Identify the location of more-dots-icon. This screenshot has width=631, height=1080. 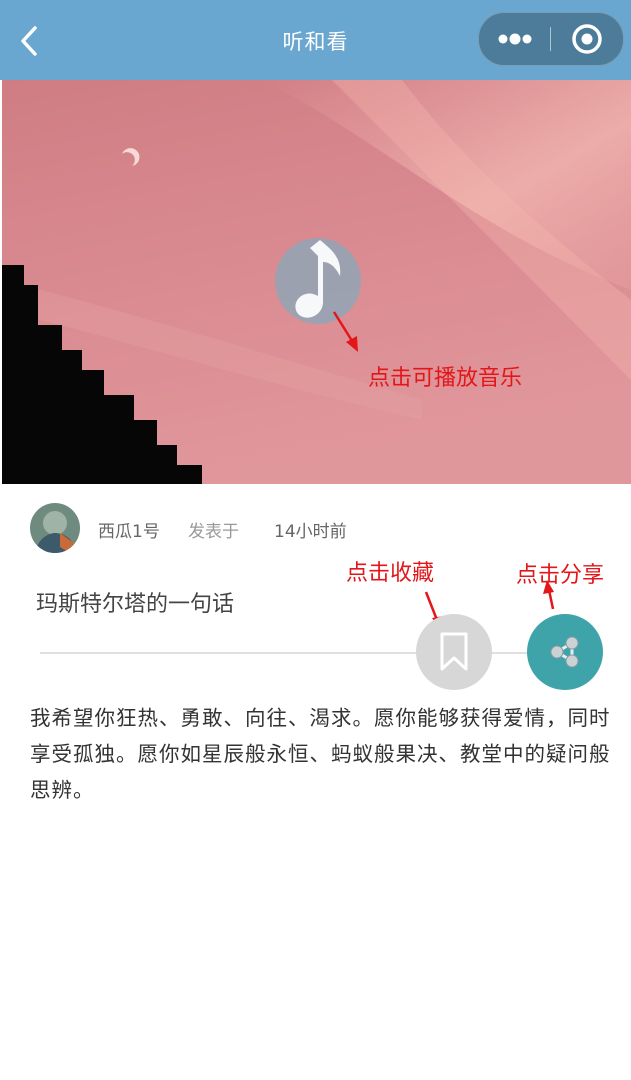
(514, 39).